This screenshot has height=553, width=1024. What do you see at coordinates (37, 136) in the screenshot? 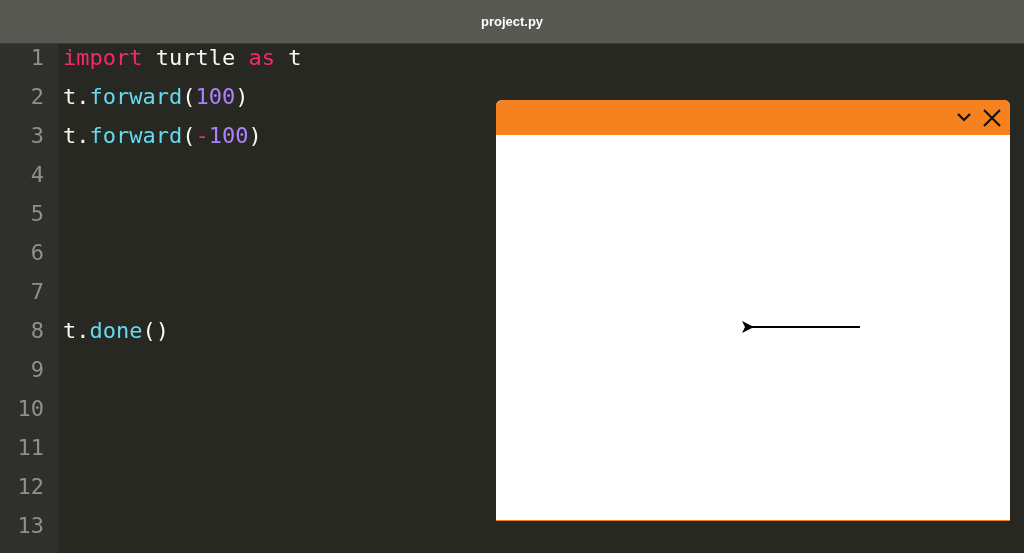
I see `line-number: 3` at bounding box center [37, 136].